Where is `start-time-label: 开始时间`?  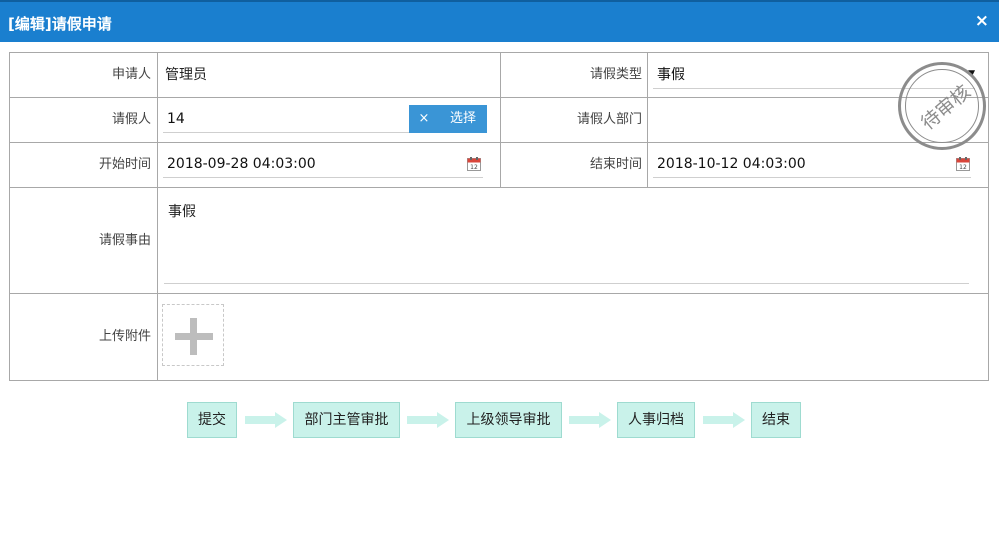 start-time-label: 开始时间 is located at coordinates (124, 164).